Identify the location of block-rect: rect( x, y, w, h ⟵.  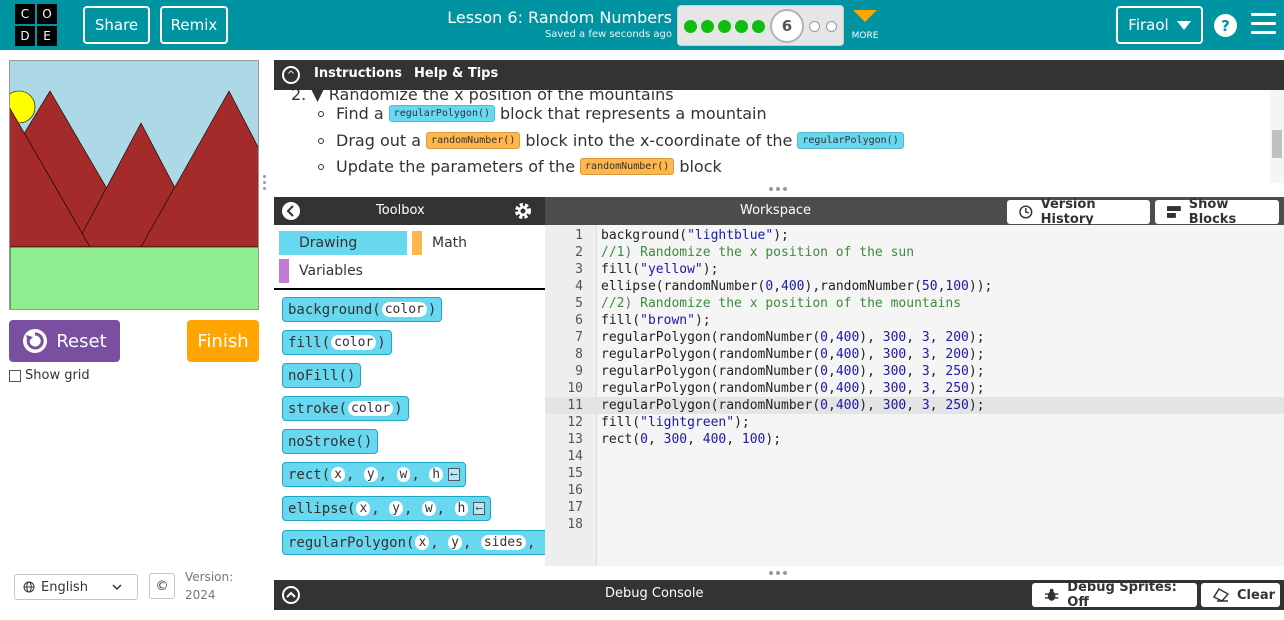
(374, 474).